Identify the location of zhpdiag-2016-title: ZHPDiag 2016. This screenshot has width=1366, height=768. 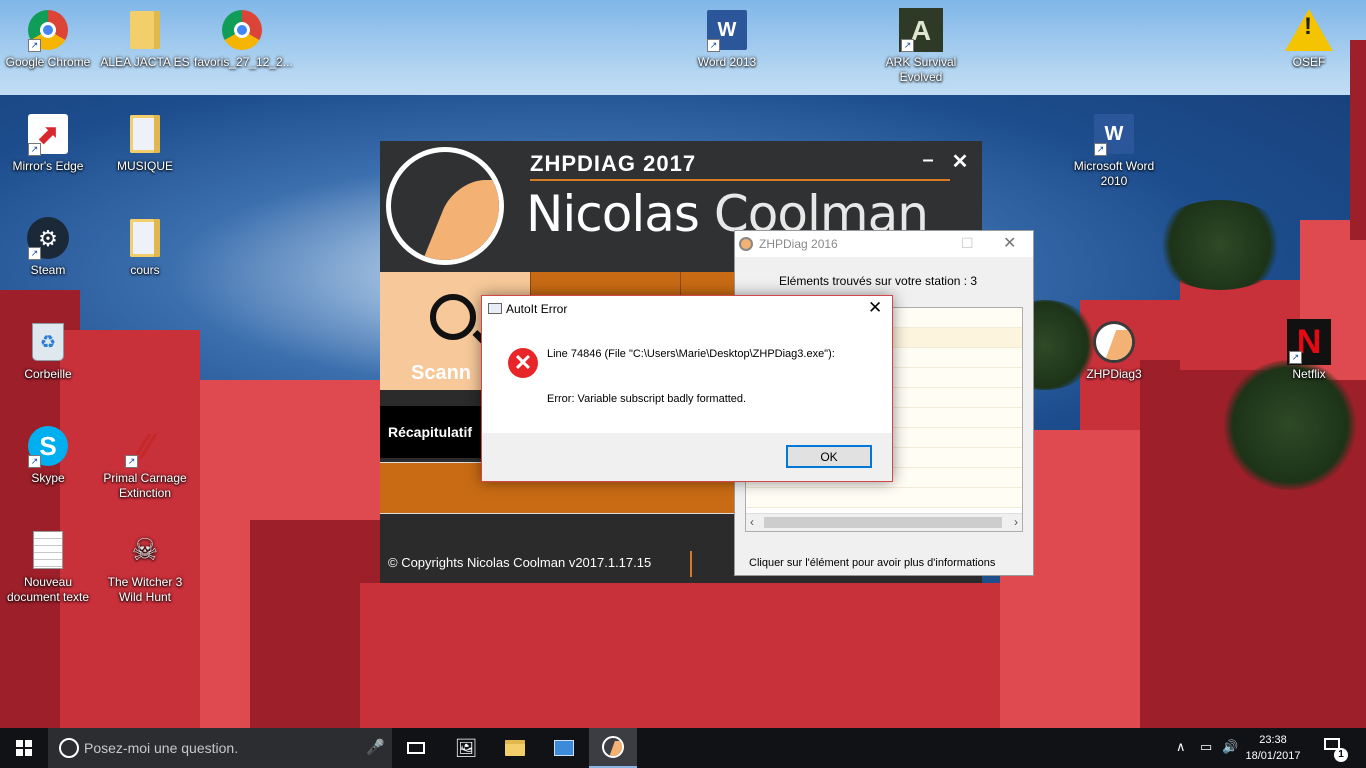
(798, 244).